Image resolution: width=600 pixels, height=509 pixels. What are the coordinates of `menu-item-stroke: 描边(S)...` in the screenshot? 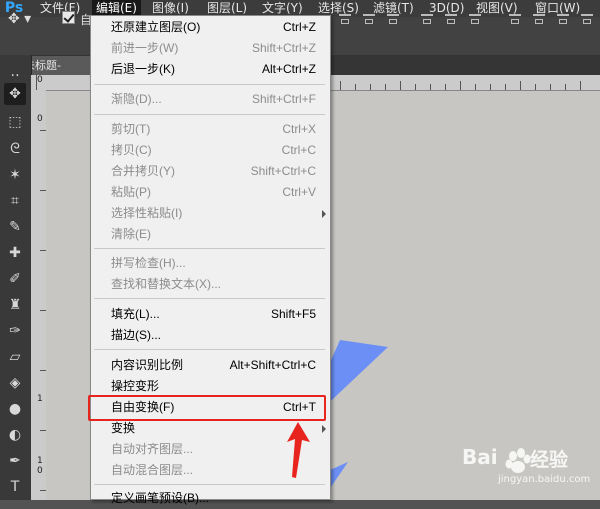 It's located at (210, 335).